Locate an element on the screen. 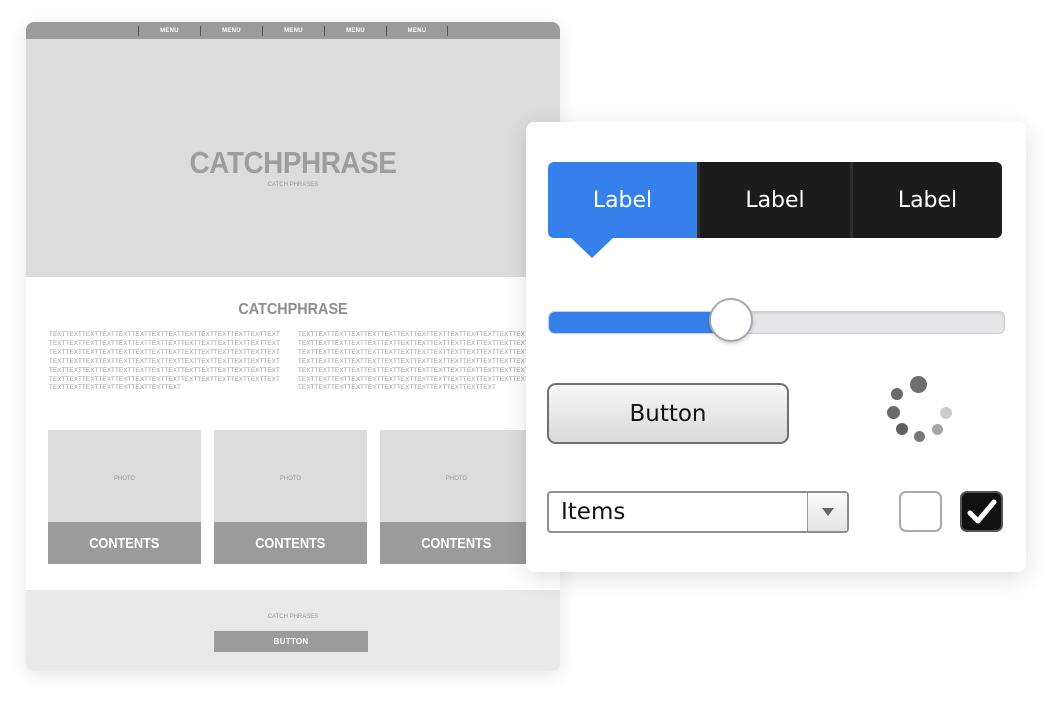 The height and width of the screenshot is (701, 1051). segmented-control: Label Label Label is located at coordinates (775, 210).